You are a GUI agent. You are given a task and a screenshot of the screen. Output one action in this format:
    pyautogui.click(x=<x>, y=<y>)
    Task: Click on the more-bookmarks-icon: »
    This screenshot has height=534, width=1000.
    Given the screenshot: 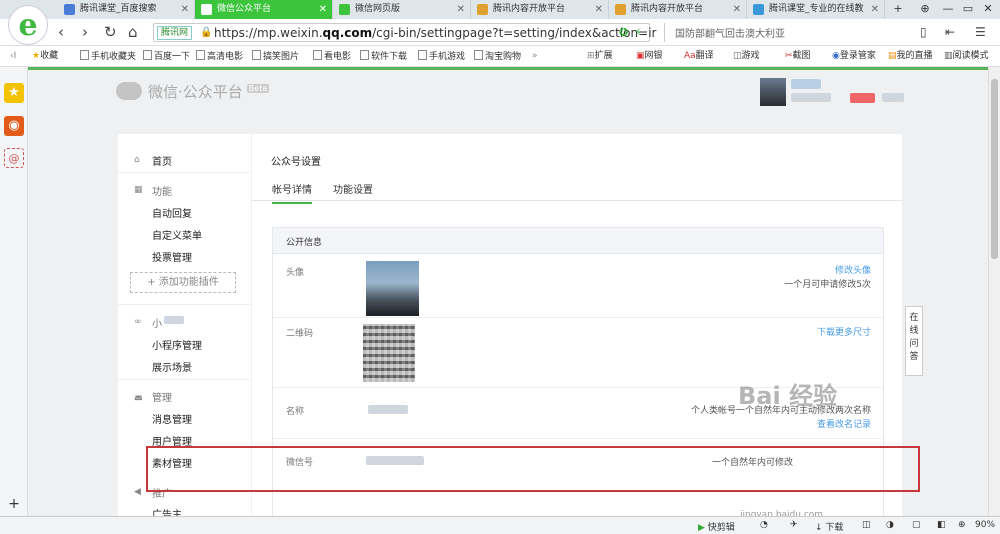 What is the action you would take?
    pyautogui.click(x=535, y=56)
    